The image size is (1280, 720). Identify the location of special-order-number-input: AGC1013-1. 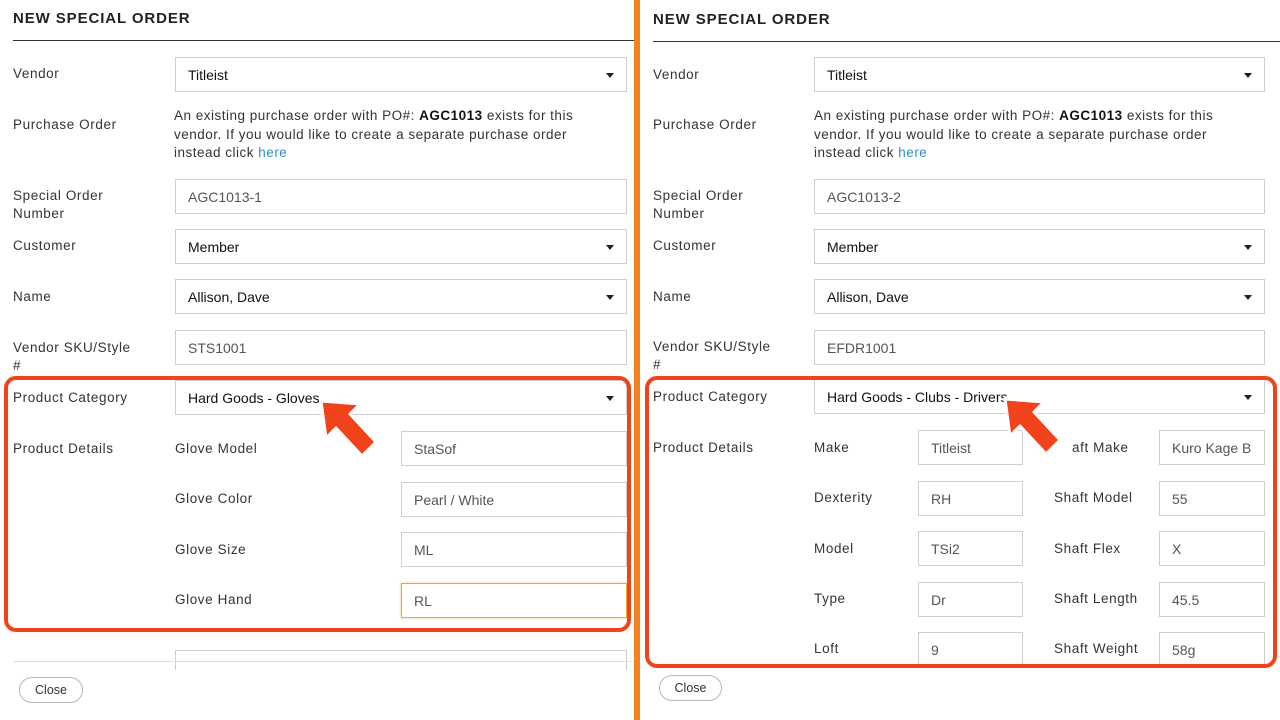
(401, 196).